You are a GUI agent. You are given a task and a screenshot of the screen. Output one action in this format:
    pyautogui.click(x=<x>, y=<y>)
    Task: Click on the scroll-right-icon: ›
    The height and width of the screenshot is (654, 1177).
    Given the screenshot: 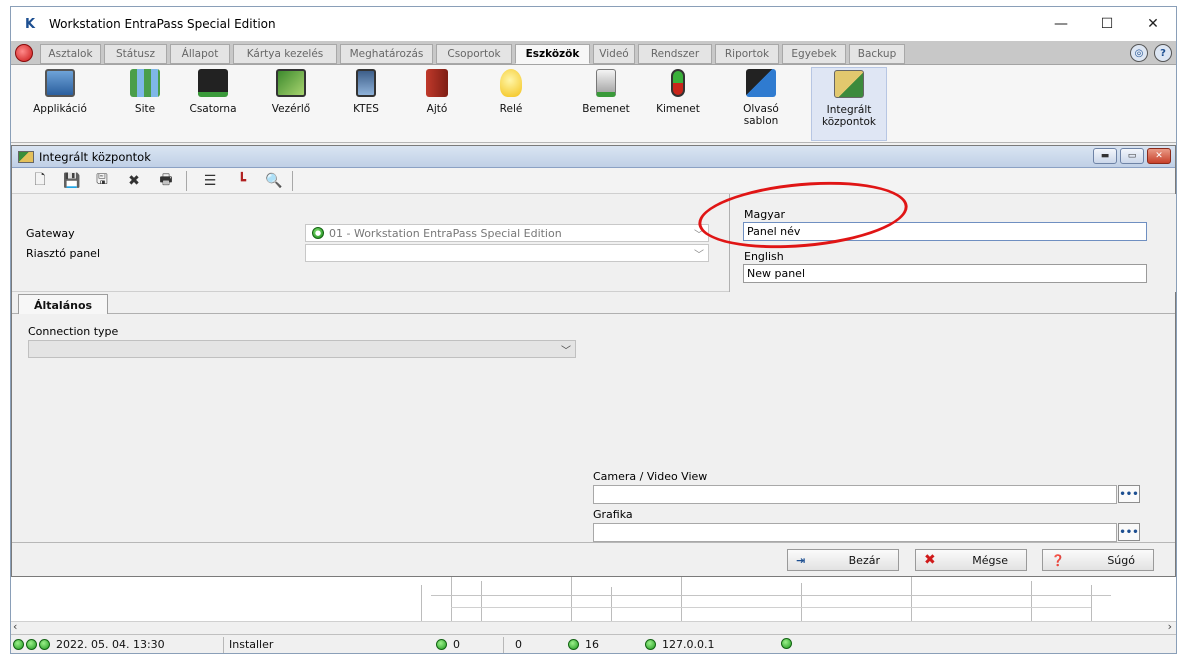 What is the action you would take?
    pyautogui.click(x=1170, y=626)
    